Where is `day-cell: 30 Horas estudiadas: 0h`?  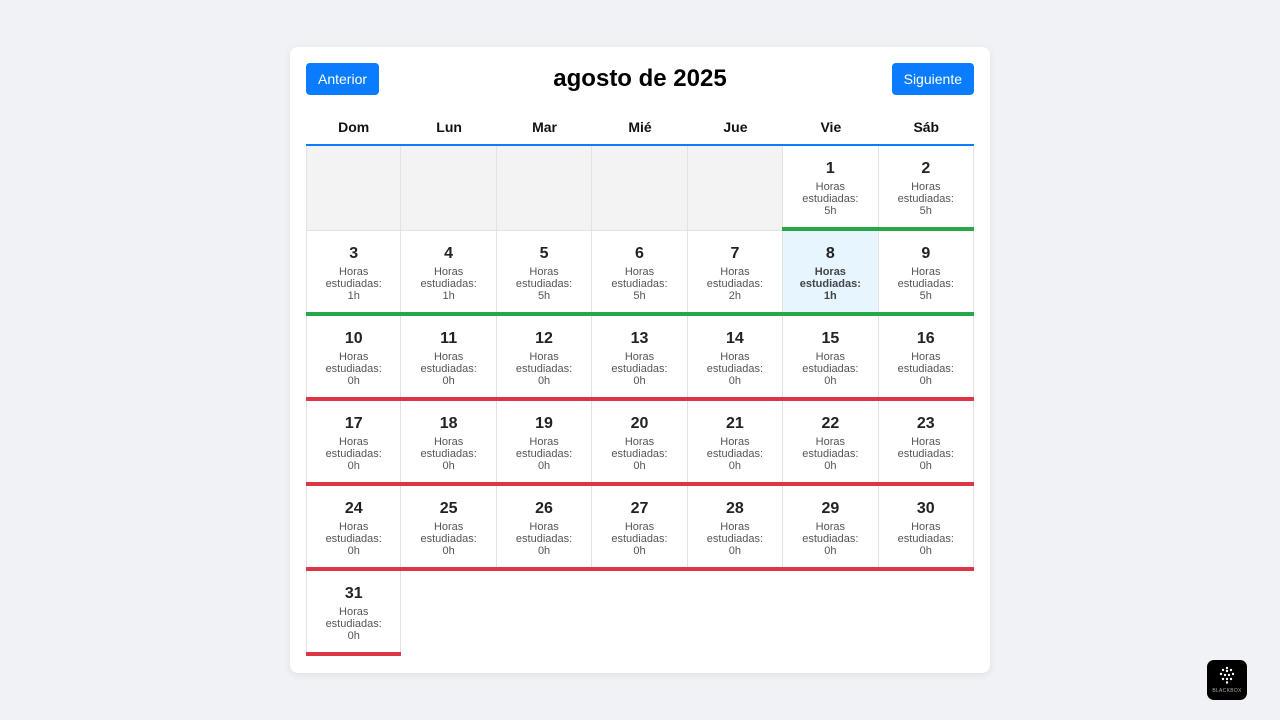
day-cell: 30 Horas estudiadas: 0h is located at coordinates (925, 528).